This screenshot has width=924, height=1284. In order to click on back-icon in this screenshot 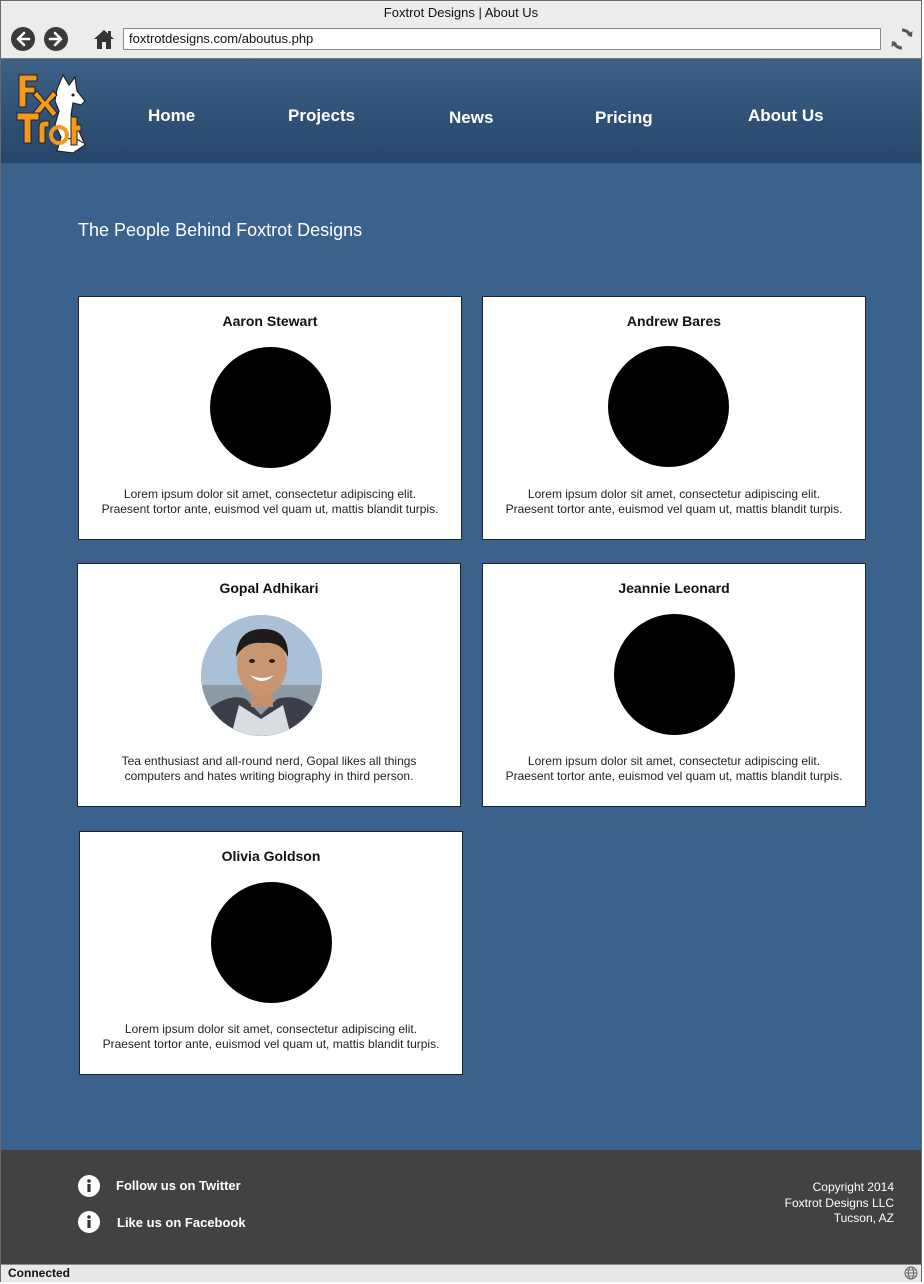, I will do `click(23, 39)`.